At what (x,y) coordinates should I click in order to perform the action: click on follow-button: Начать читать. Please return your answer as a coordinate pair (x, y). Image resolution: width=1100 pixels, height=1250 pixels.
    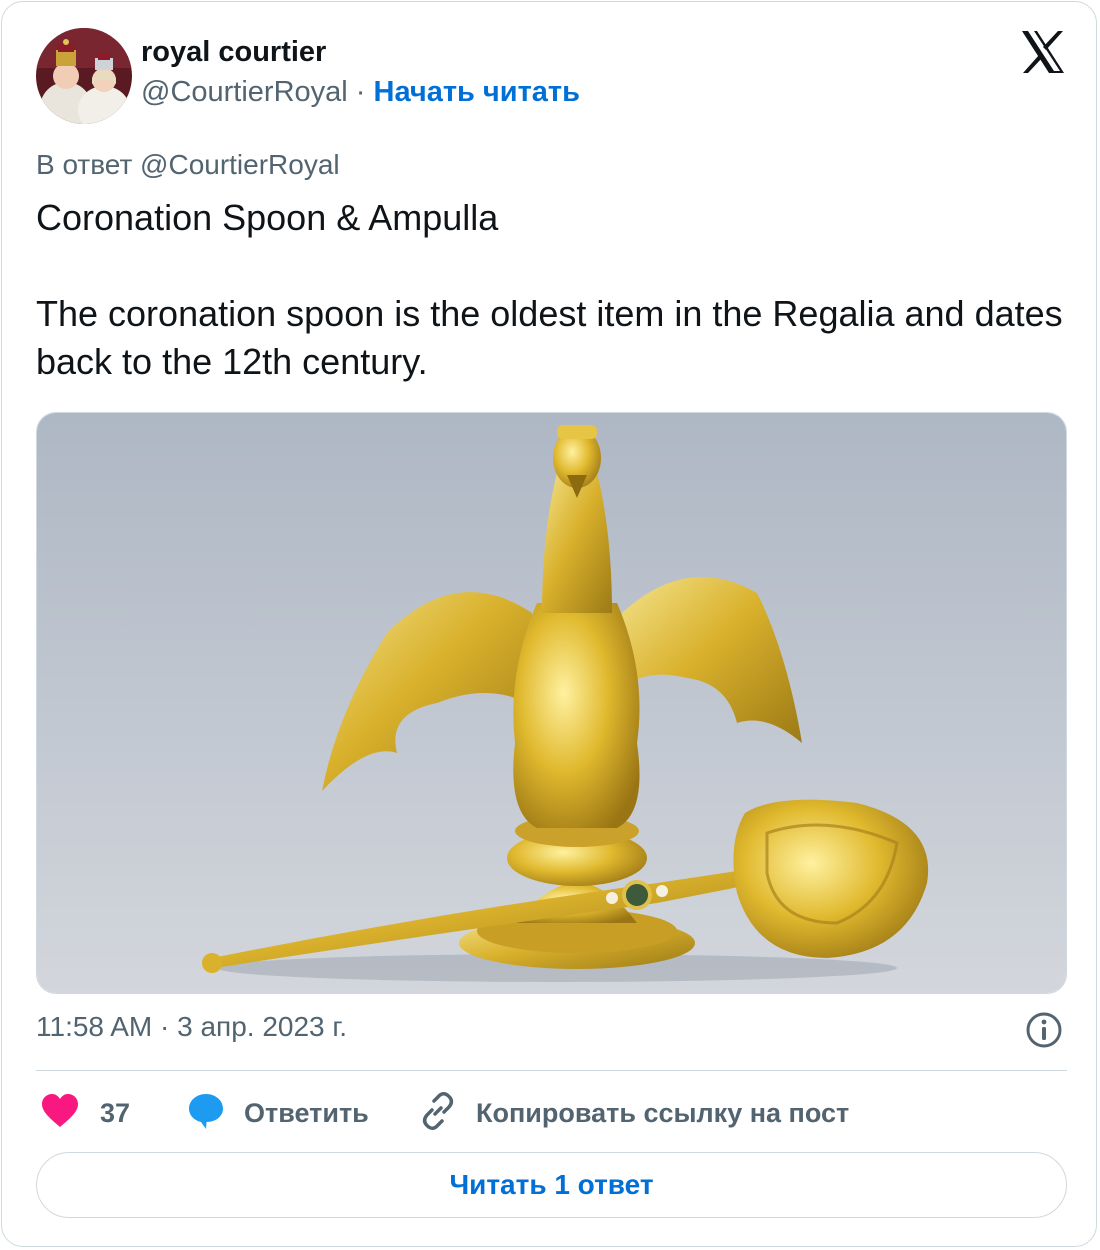
    Looking at the image, I should click on (477, 92).